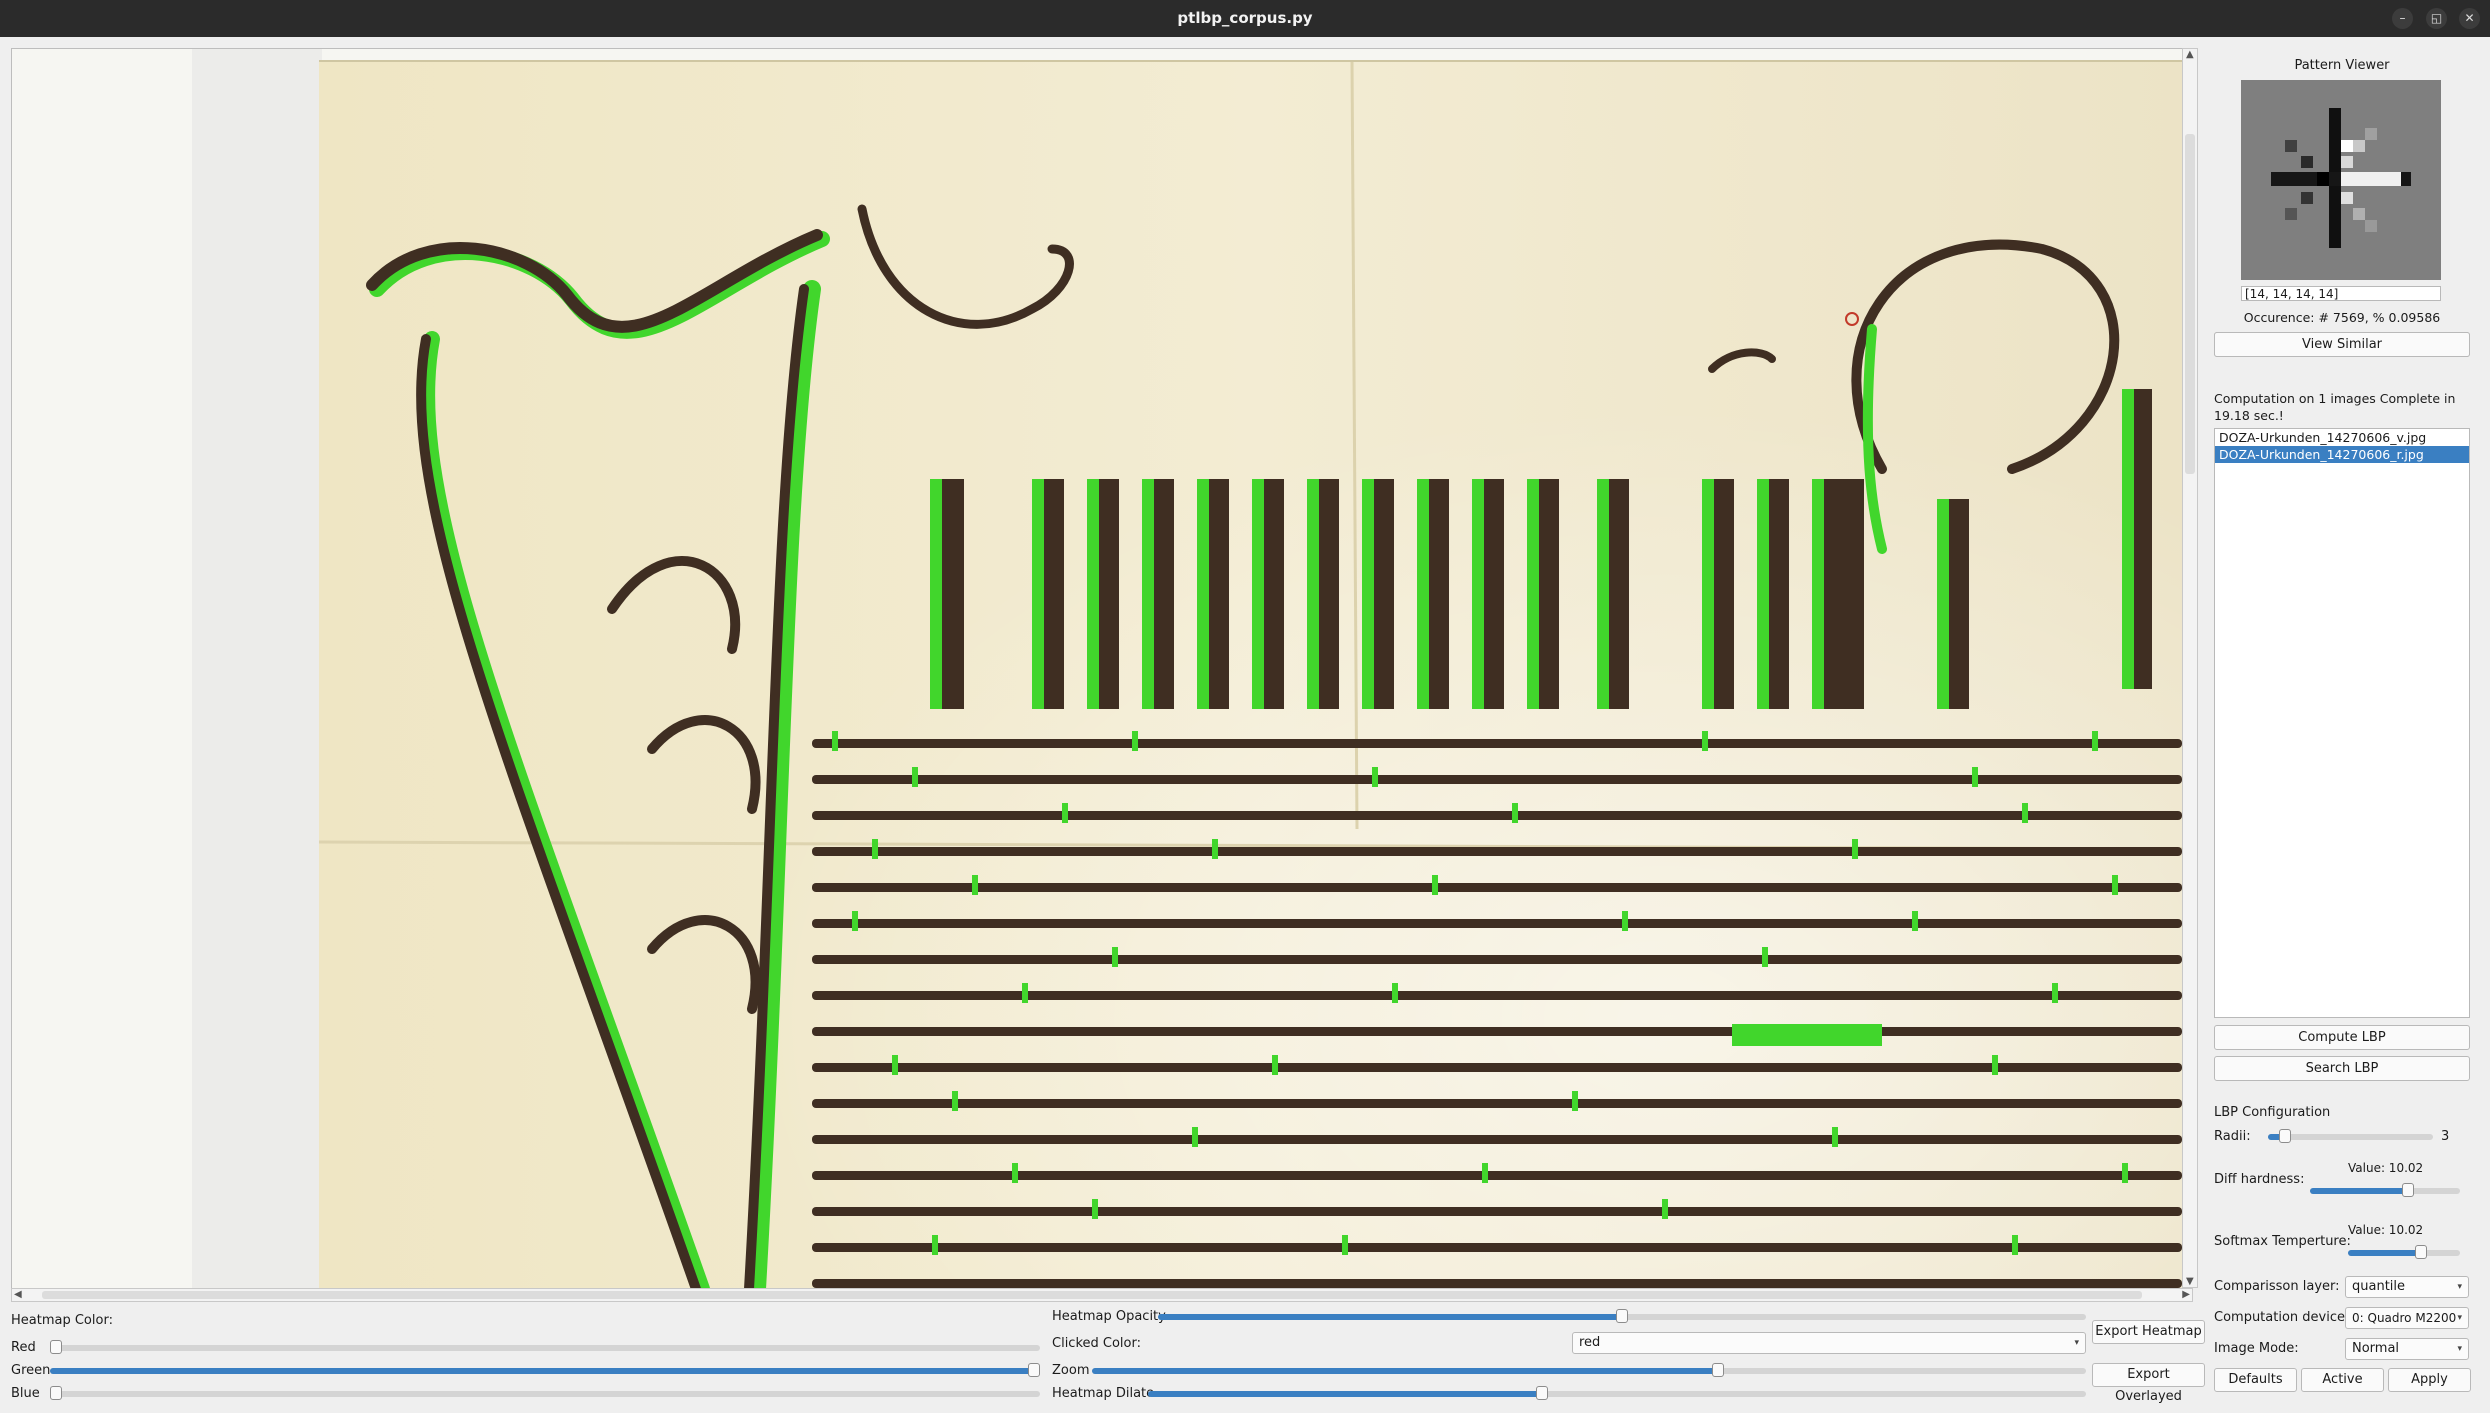 The image size is (2490, 1413). Describe the element at coordinates (2429, 1380) in the screenshot. I see `apply-button: Apply` at that location.